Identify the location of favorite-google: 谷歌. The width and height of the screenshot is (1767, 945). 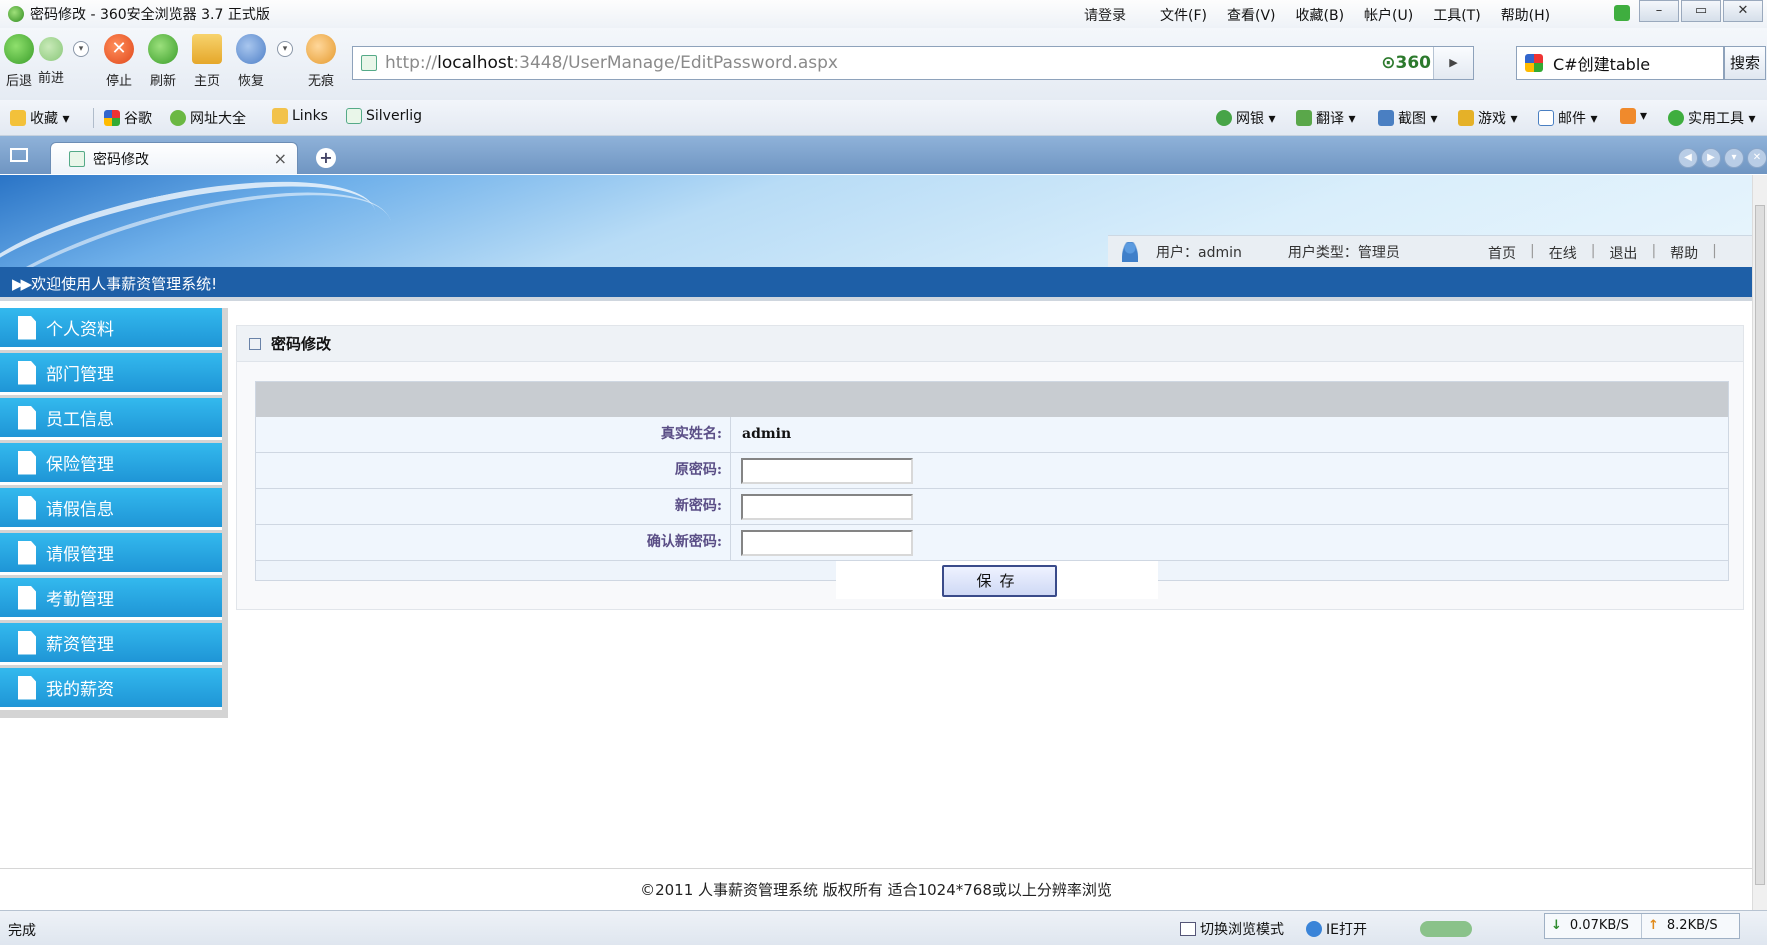
(128, 118).